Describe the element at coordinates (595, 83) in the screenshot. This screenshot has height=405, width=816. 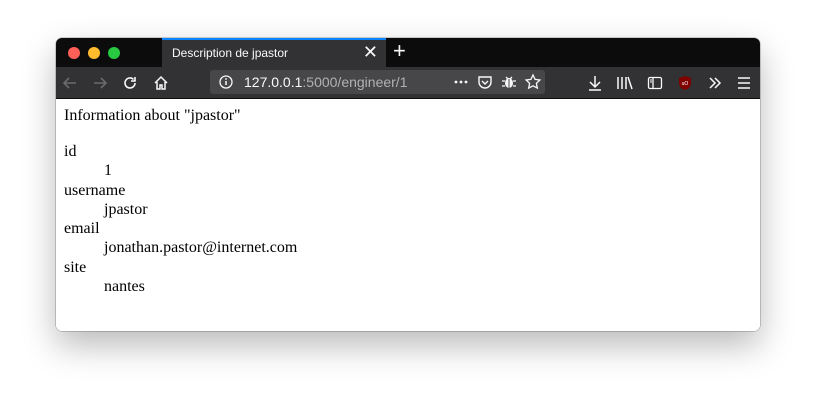
I see `download-icon` at that location.